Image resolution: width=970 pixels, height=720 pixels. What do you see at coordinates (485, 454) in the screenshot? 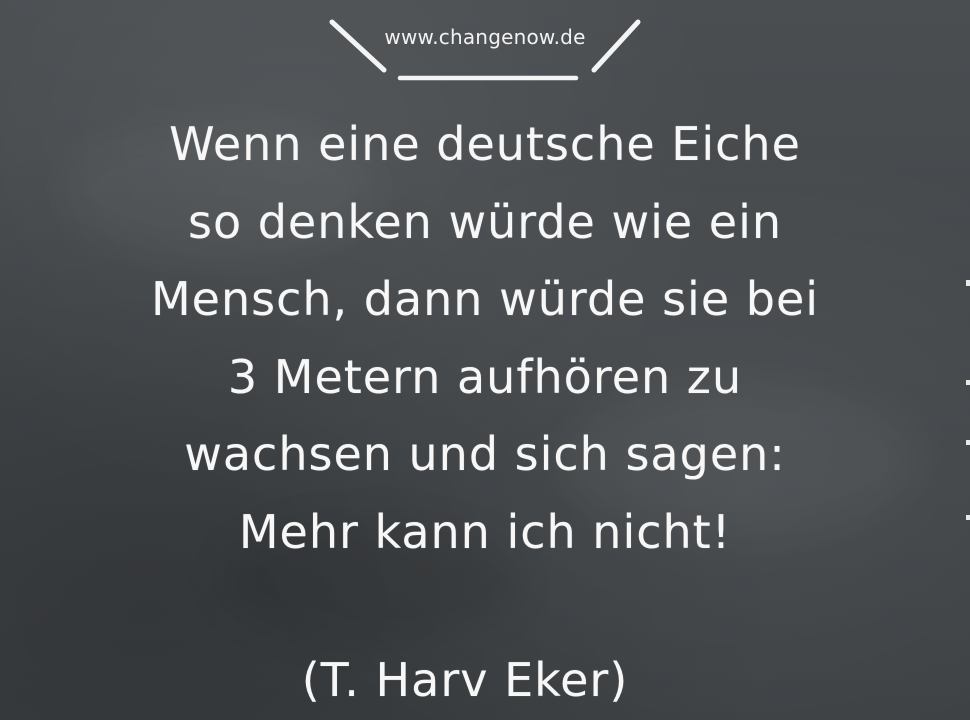
I see `quote-line: wachsen und sich sagen:` at bounding box center [485, 454].